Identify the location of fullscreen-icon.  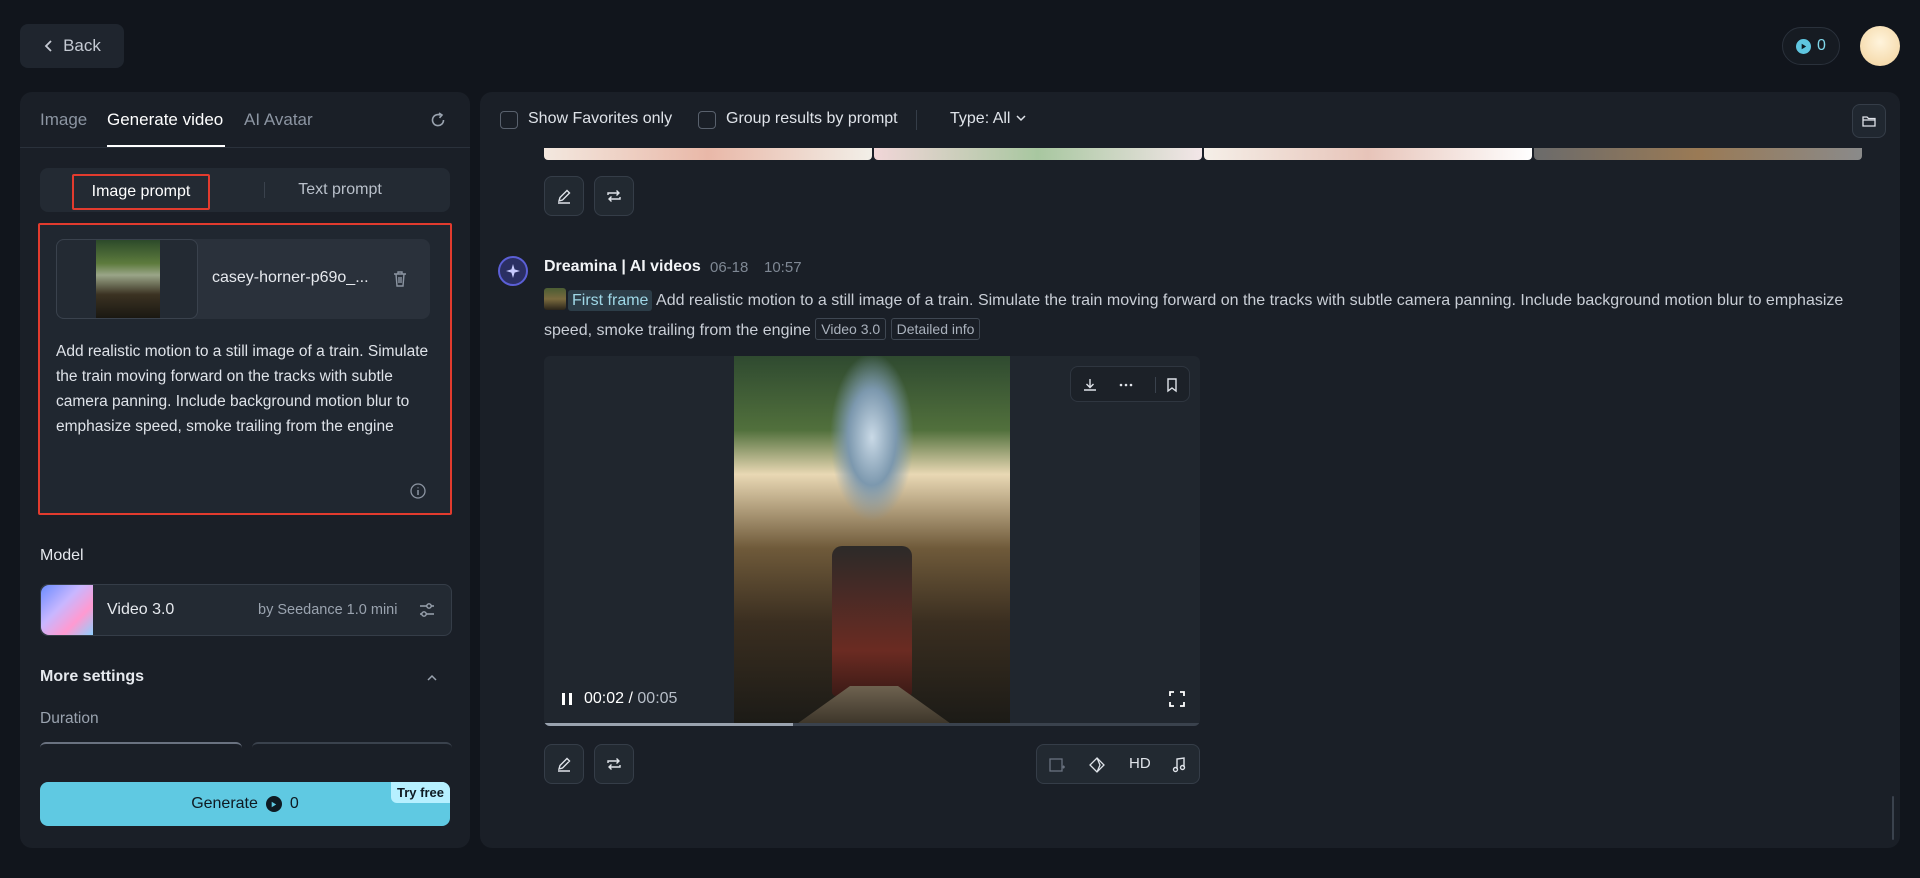
(1177, 699).